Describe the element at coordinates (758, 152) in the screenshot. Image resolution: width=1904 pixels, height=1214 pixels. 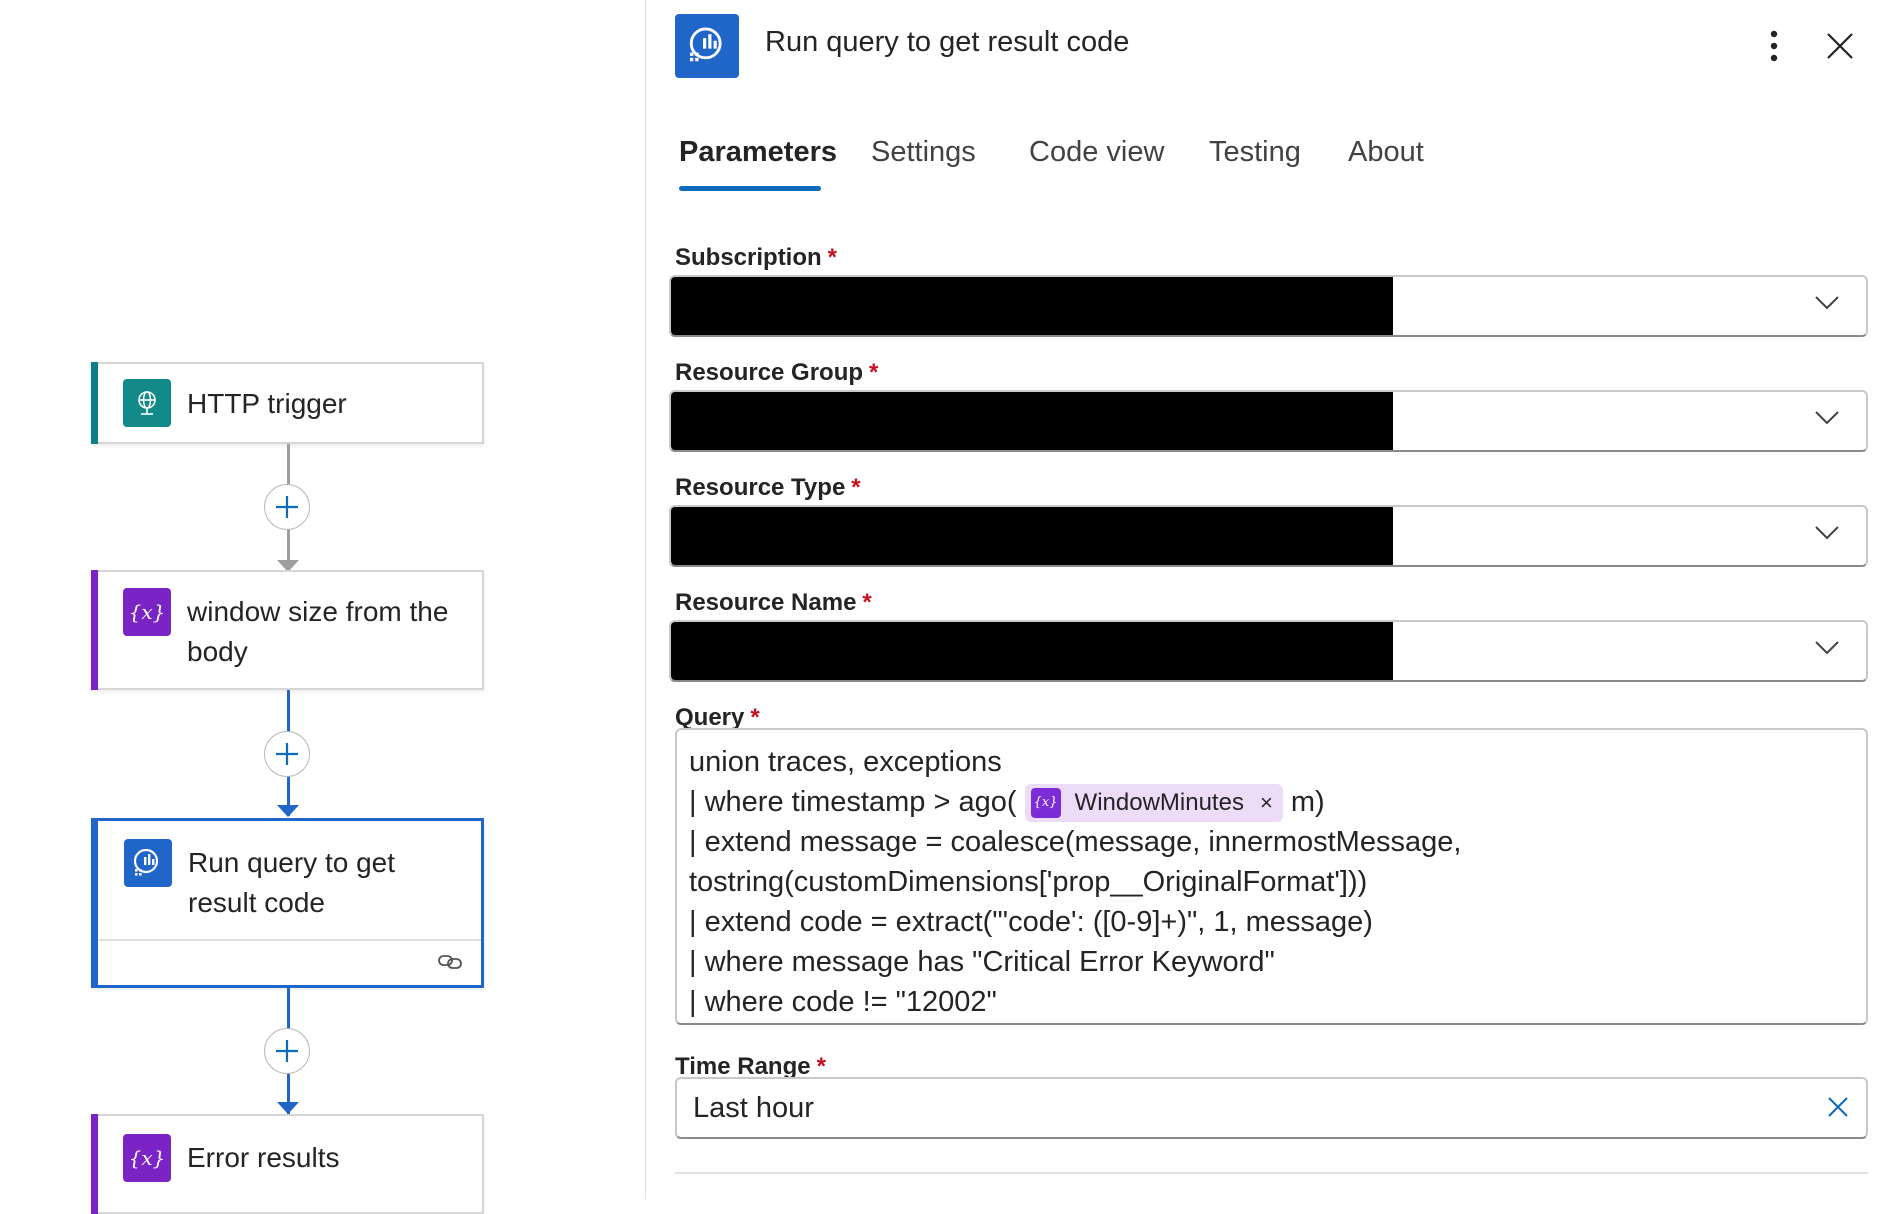
I see `tab-parameters: Parameters` at that location.